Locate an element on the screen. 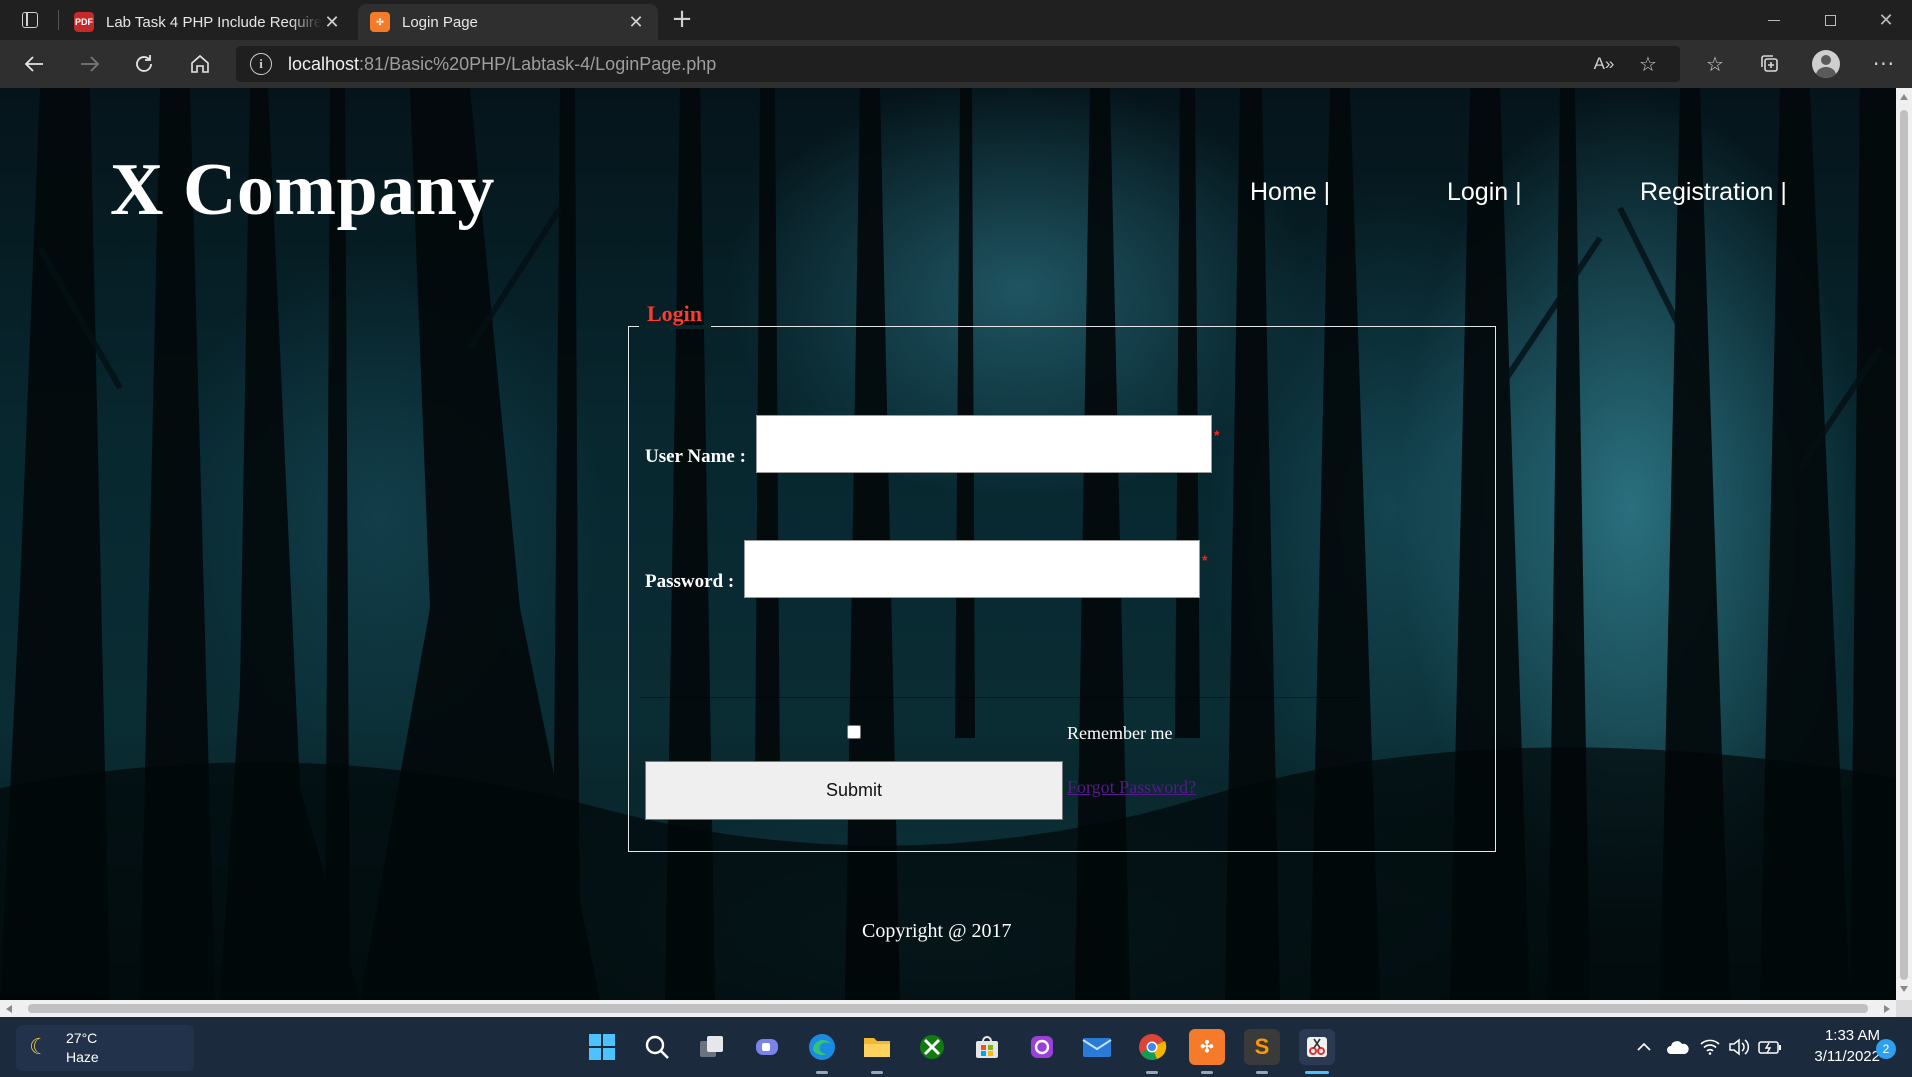  scissors-glyph is located at coordinates (1317, 1047).